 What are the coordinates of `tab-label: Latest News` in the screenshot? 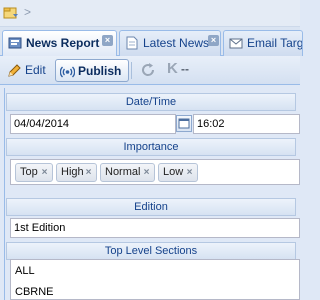 It's located at (176, 43).